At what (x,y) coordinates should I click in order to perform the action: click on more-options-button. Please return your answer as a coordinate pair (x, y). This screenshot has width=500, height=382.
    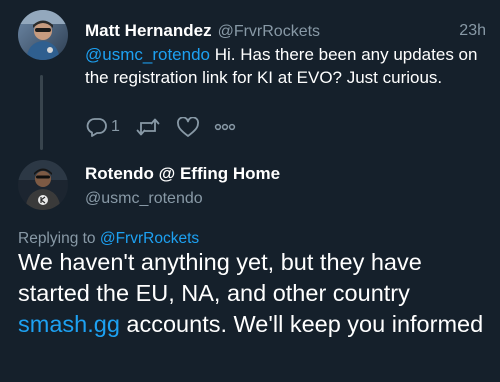
    Looking at the image, I should click on (225, 127).